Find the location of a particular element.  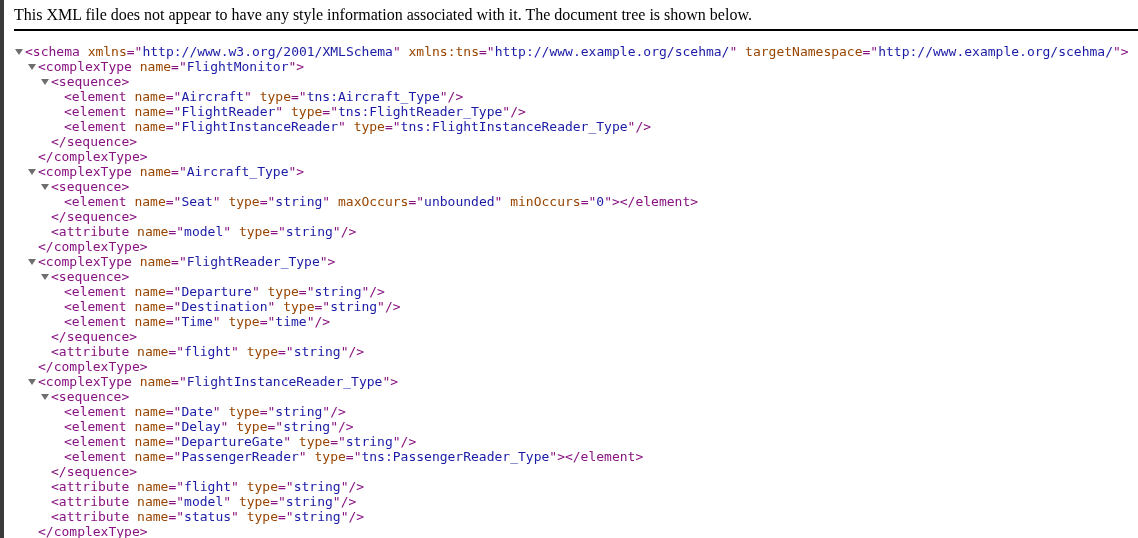

code-line: <element name="Seat" type="string" maxOccurs="unbounded" minOccurs="0"></element> is located at coordinates (381, 201).